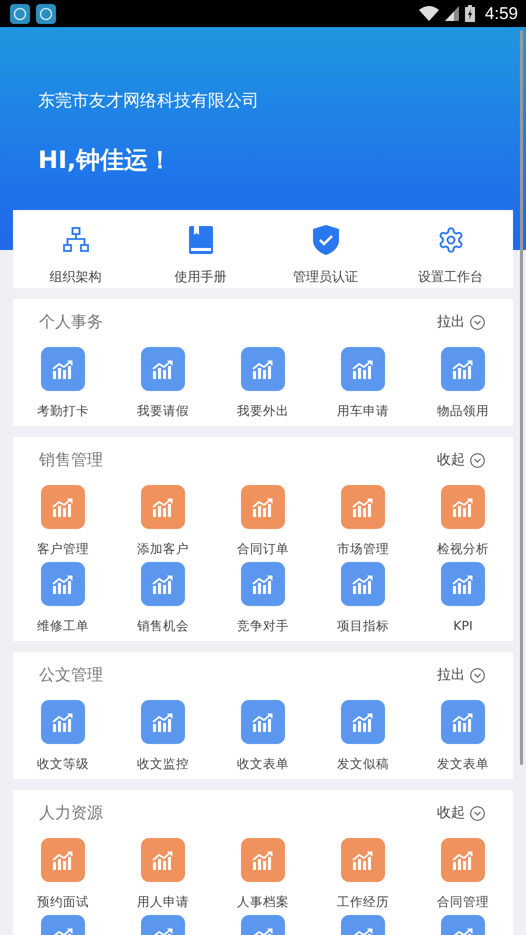 Image resolution: width=526 pixels, height=935 pixels. Describe the element at coordinates (463, 625) in the screenshot. I see `app-label: KPI` at that location.